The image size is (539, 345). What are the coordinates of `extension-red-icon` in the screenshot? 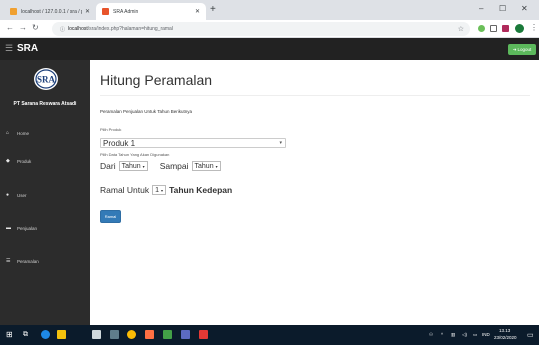 It's located at (505, 28).